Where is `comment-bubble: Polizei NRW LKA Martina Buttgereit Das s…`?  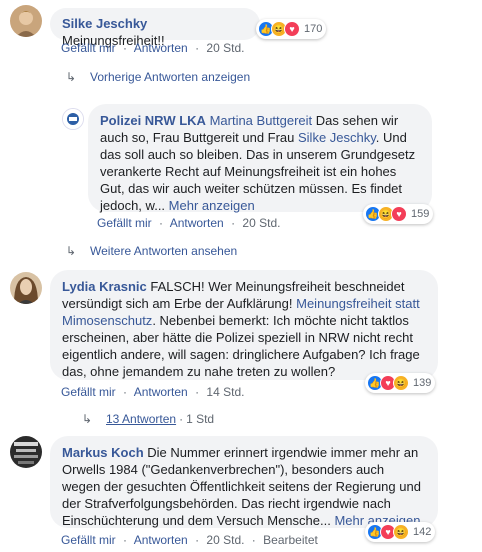 comment-bubble: Polizei NRW LKA Martina Buttgereit Das s… is located at coordinates (260, 158).